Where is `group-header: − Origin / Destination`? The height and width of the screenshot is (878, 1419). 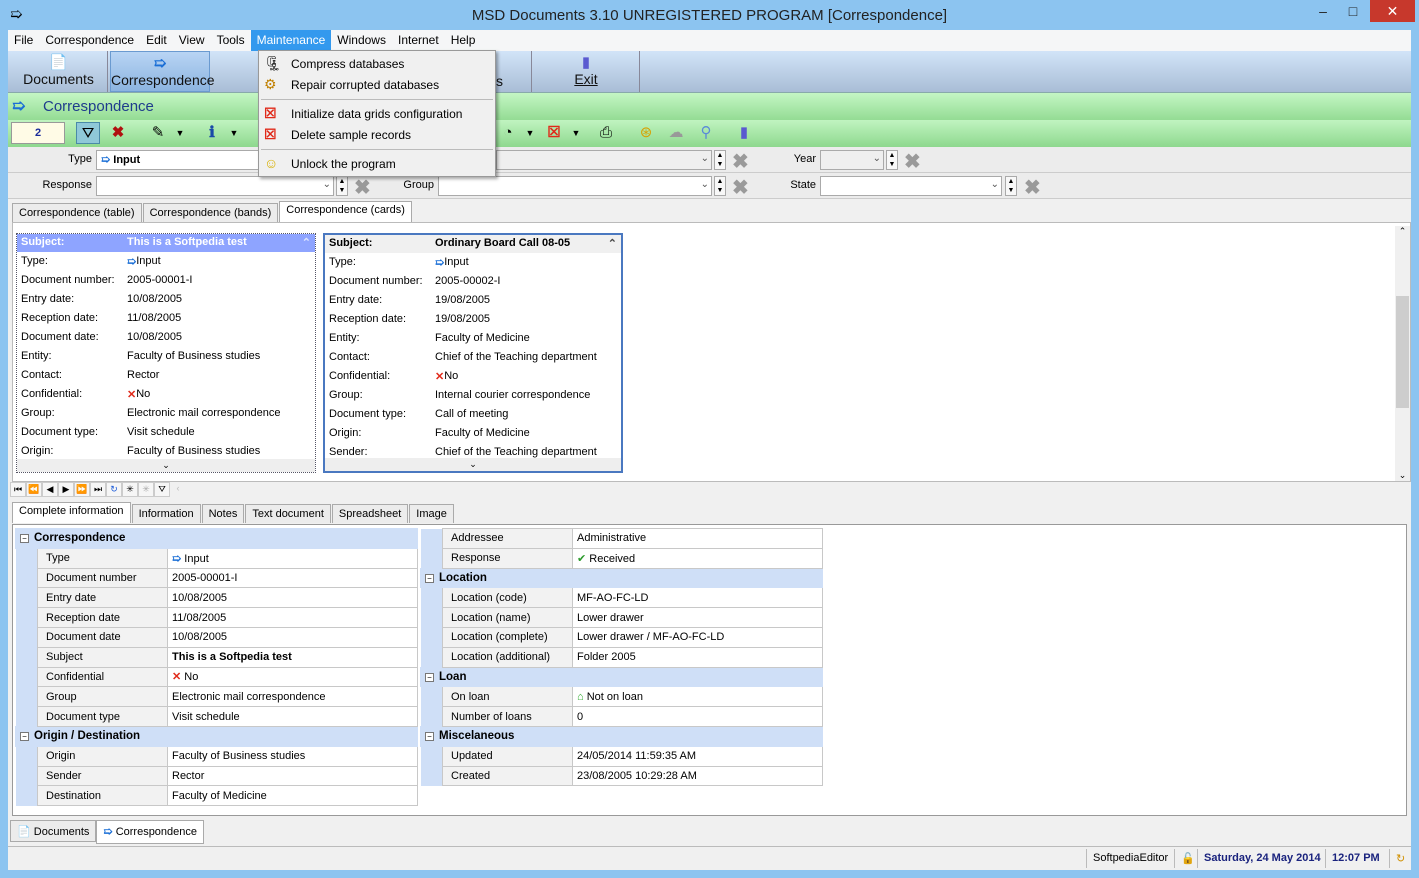 group-header: − Origin / Destination is located at coordinates (216, 736).